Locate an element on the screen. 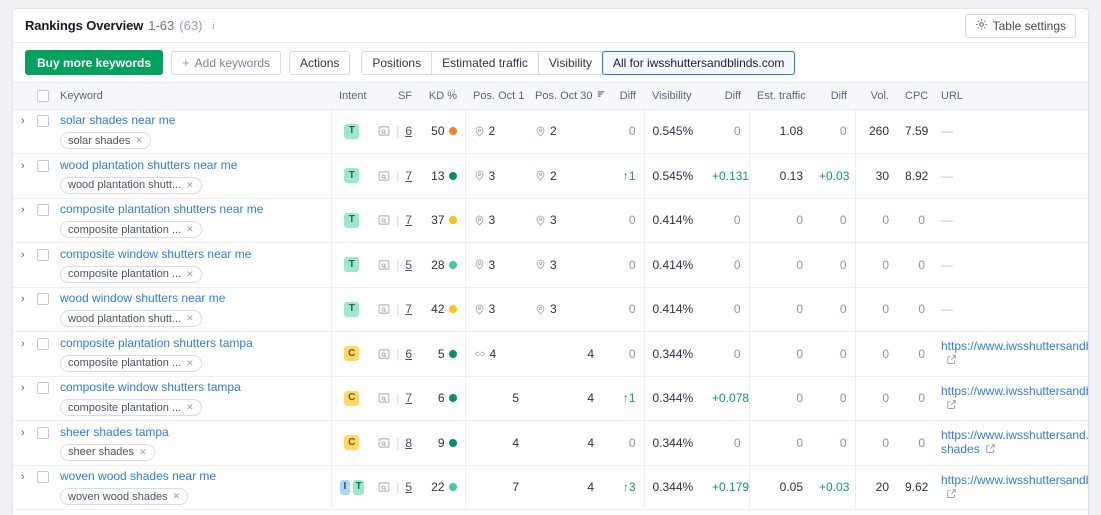  segment-visibility: Visibility is located at coordinates (571, 62).